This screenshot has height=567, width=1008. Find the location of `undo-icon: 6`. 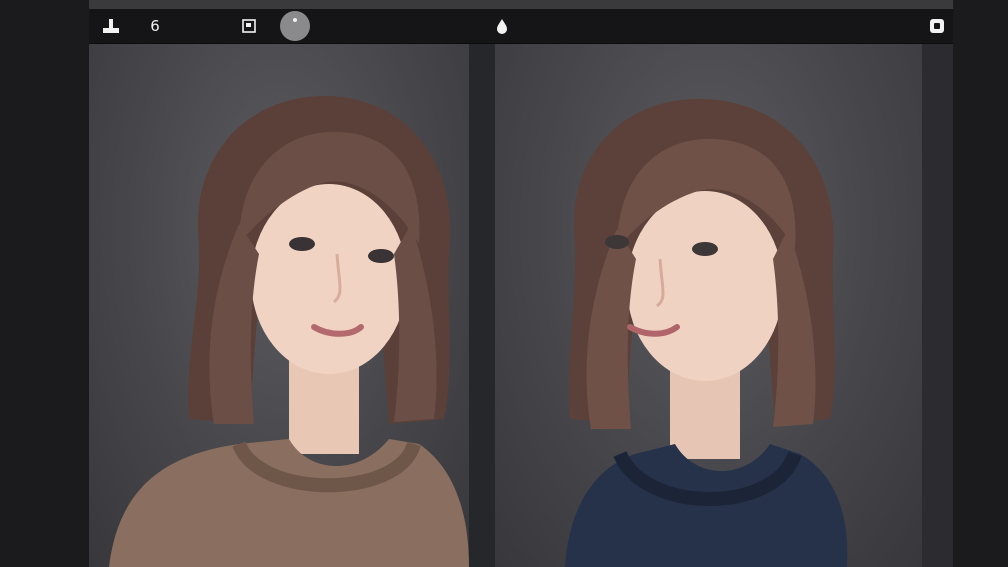

undo-icon: 6 is located at coordinates (155, 26).